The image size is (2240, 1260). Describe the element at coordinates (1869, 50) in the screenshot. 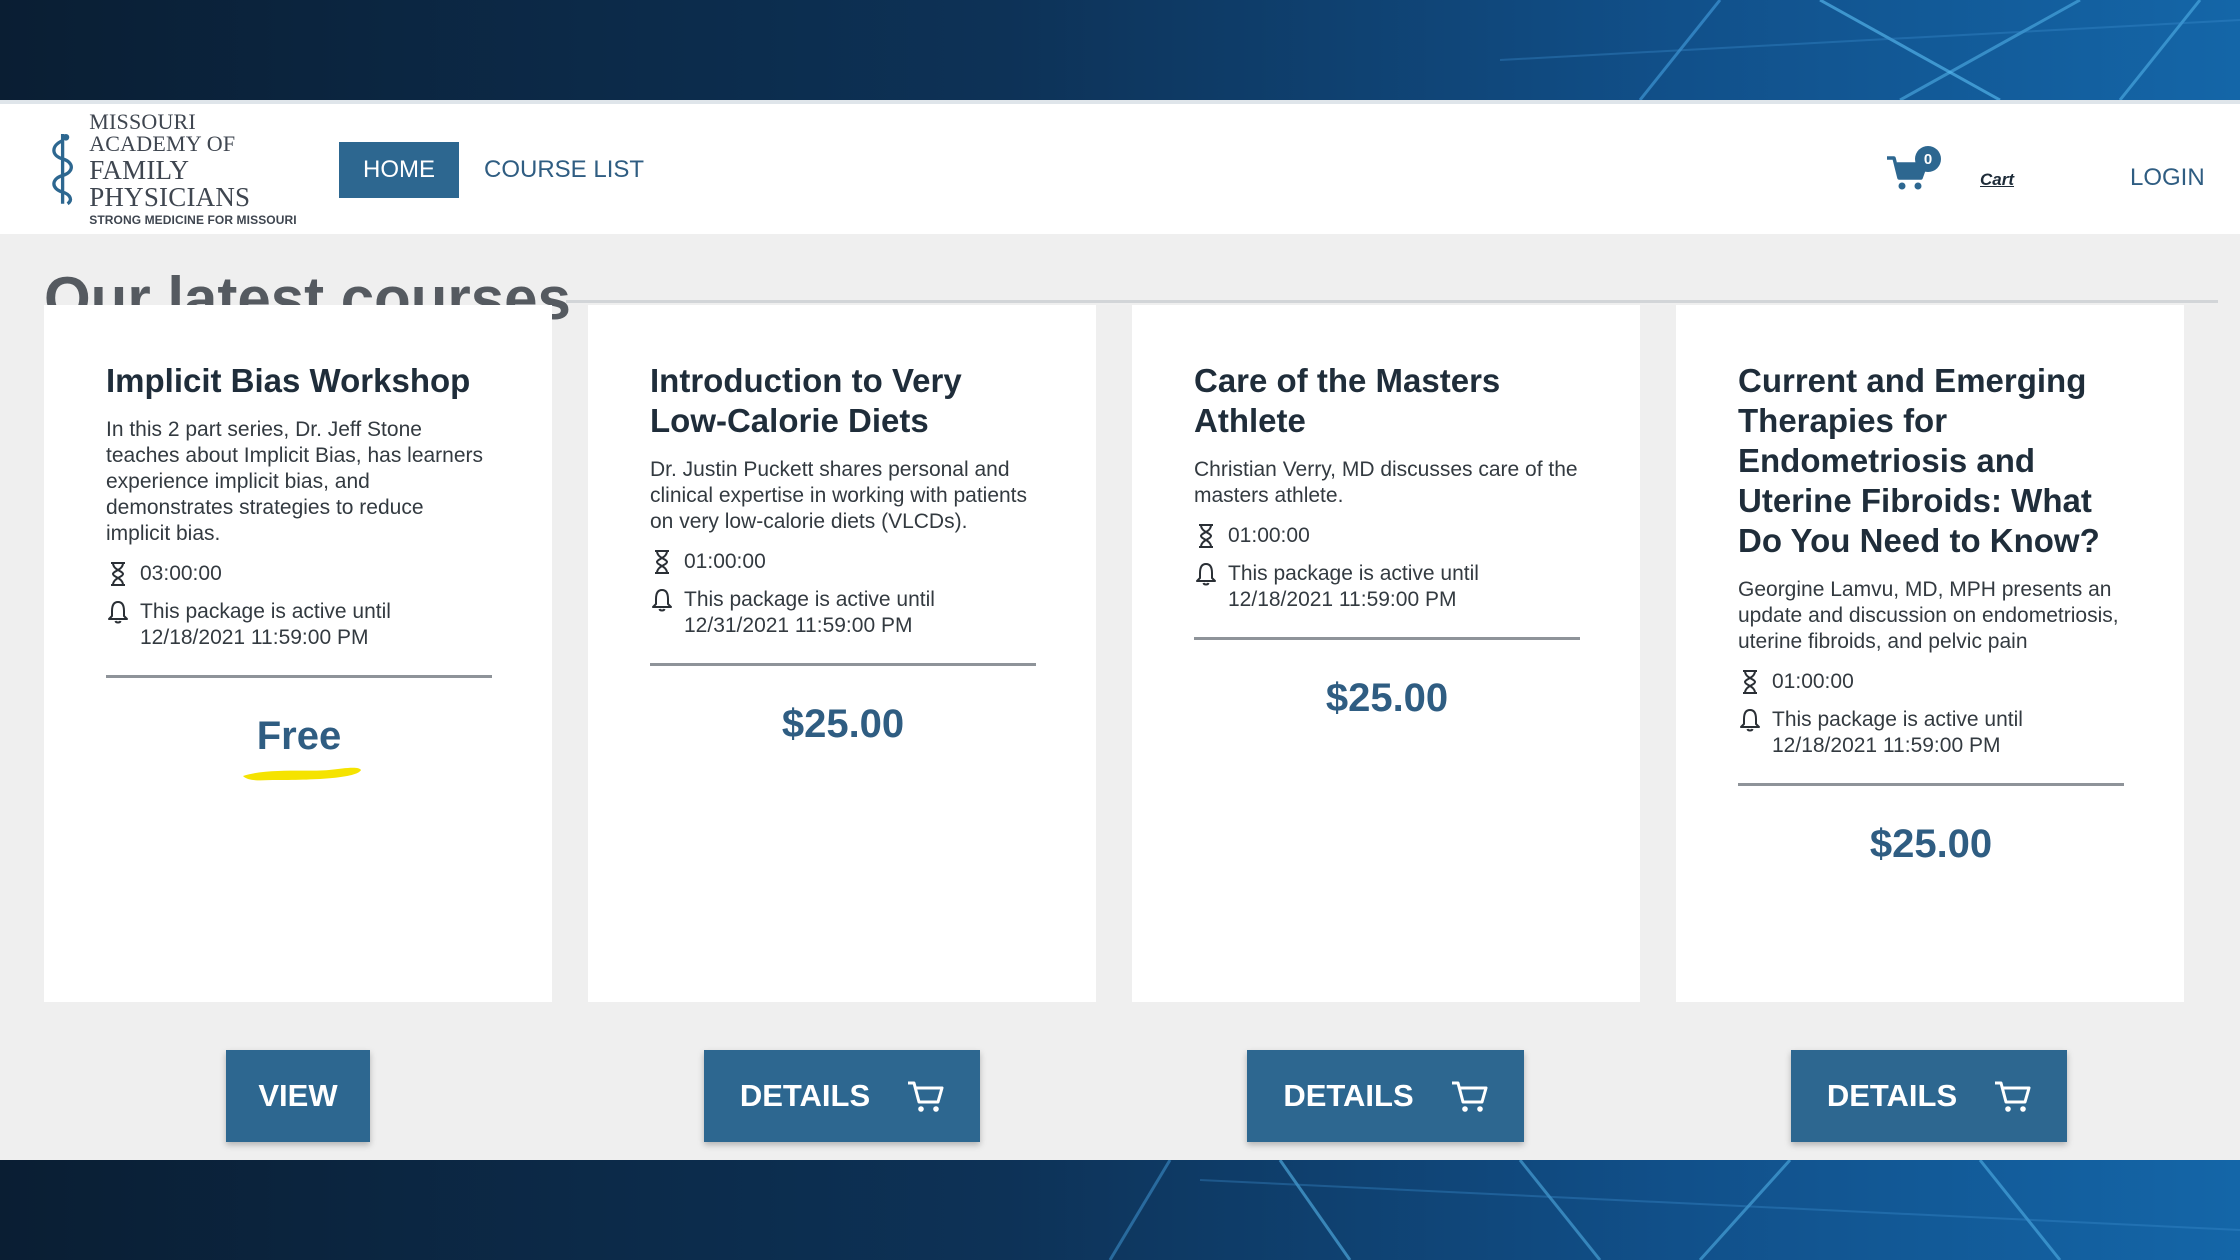

I see `background-lines-top` at that location.